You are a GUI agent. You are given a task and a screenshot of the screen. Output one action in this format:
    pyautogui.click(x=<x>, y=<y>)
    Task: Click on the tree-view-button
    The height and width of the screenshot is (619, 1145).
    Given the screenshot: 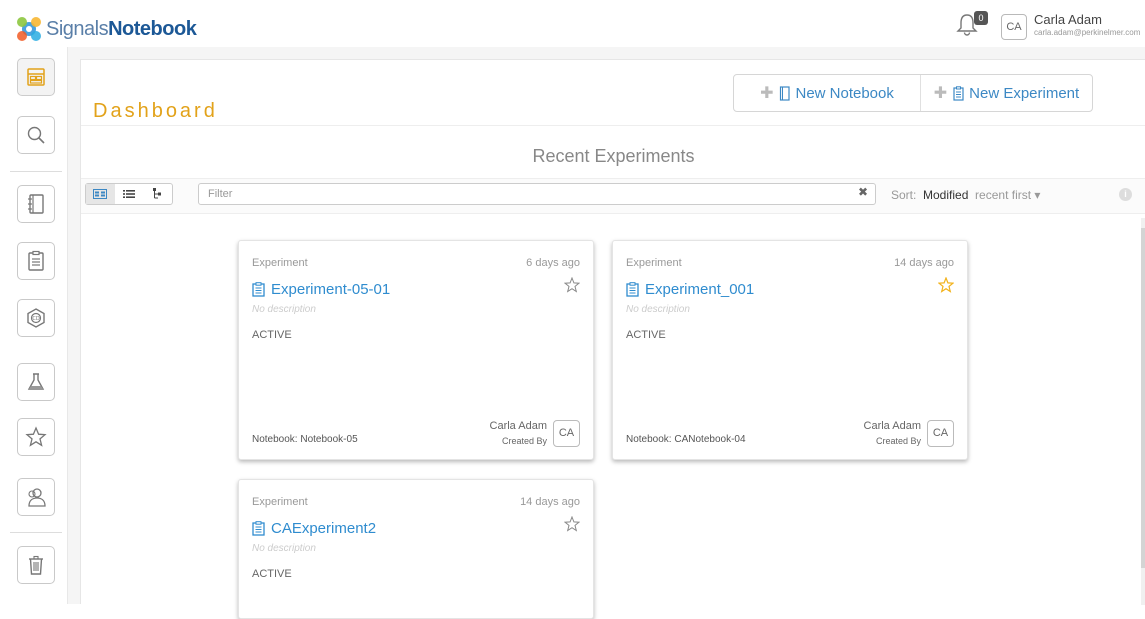 What is the action you would take?
    pyautogui.click(x=157, y=194)
    